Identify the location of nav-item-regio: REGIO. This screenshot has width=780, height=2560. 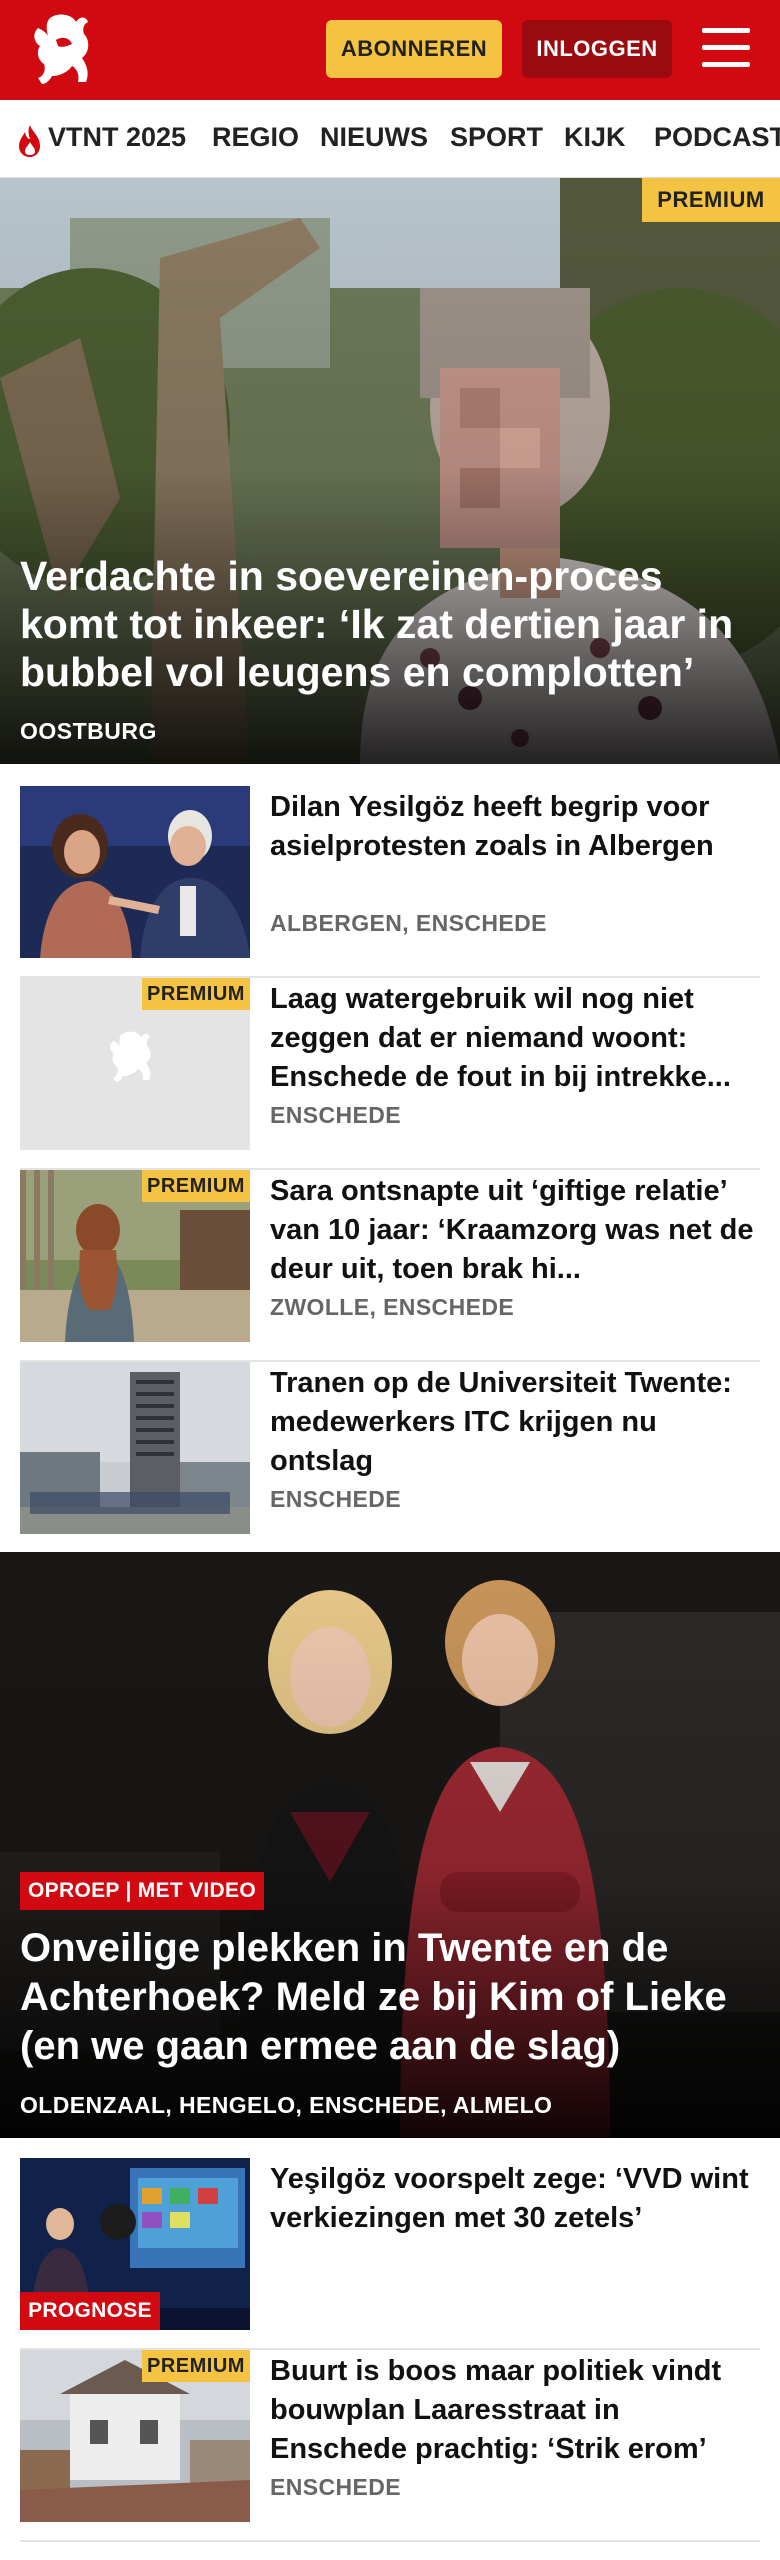
(255, 137).